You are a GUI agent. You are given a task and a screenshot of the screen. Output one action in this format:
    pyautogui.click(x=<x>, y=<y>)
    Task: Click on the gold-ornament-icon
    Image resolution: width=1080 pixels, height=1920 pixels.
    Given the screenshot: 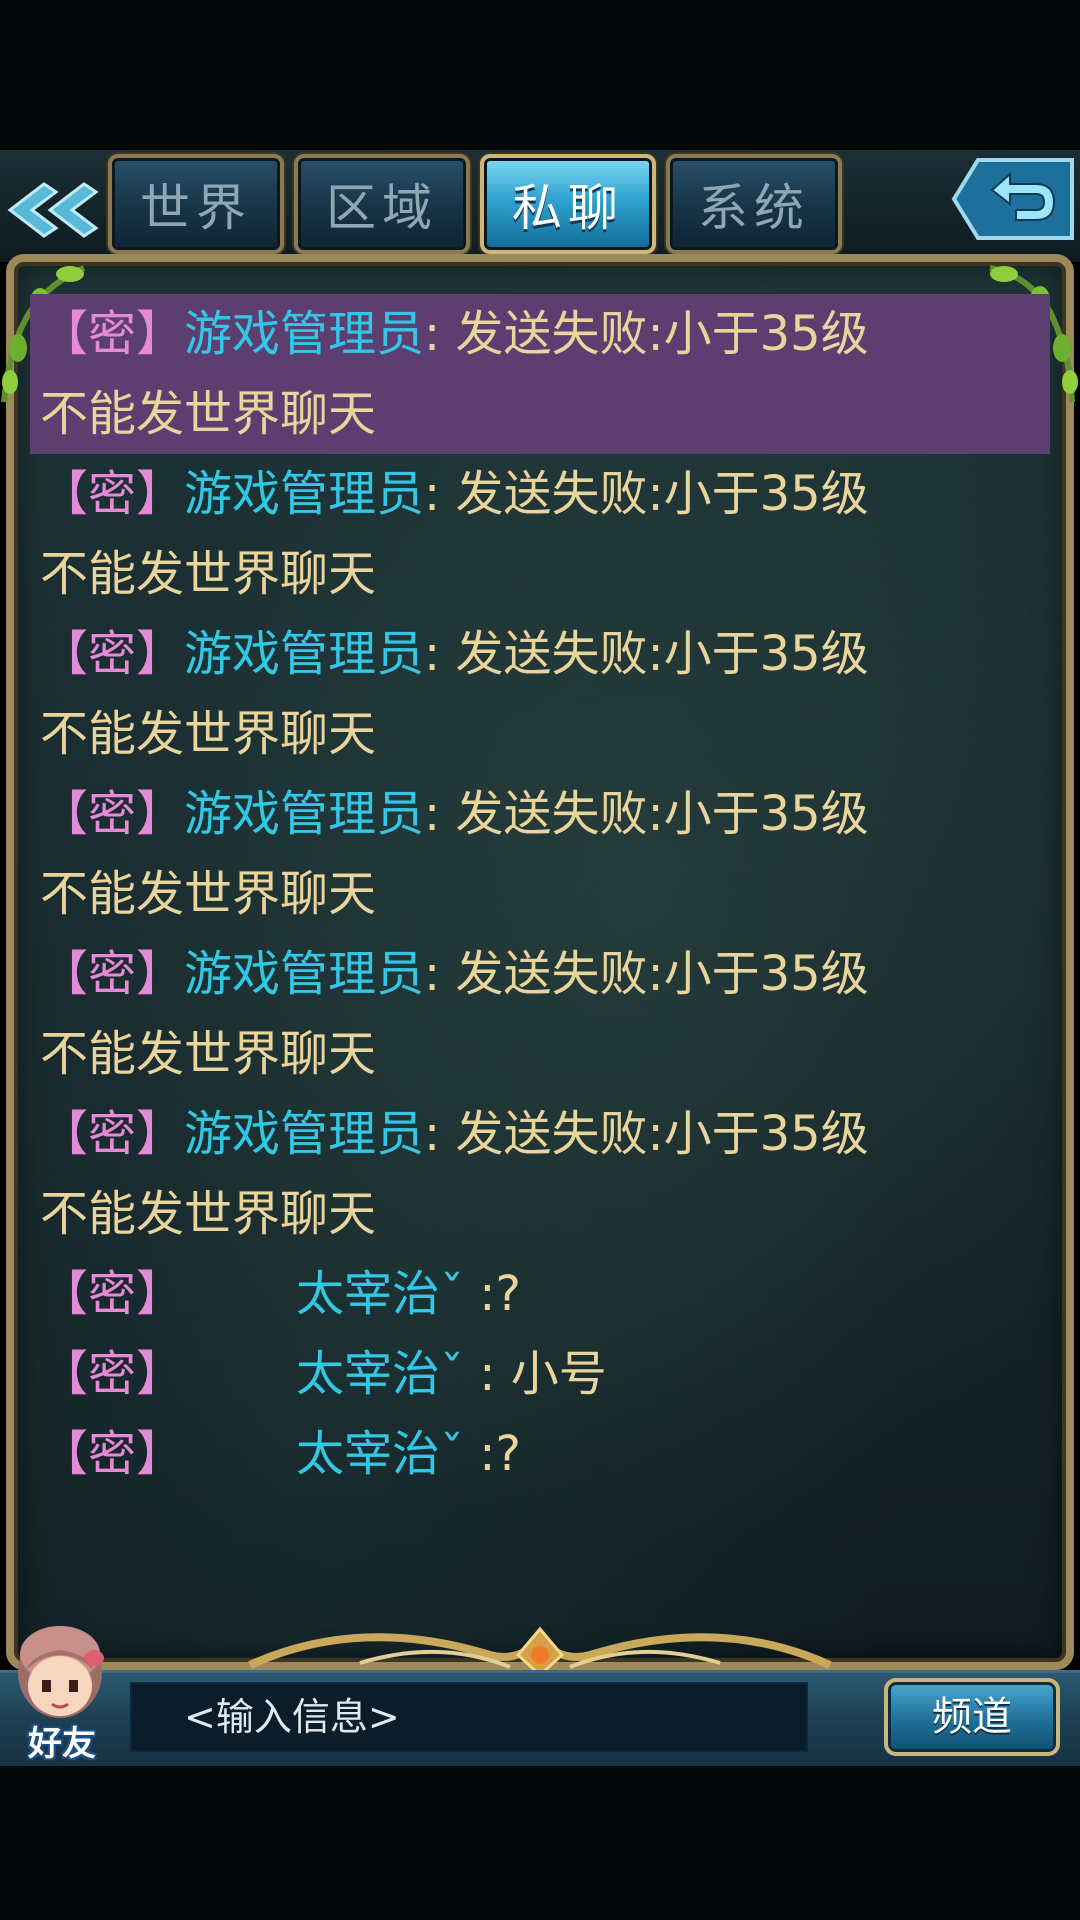 What is the action you would take?
    pyautogui.click(x=540, y=1651)
    